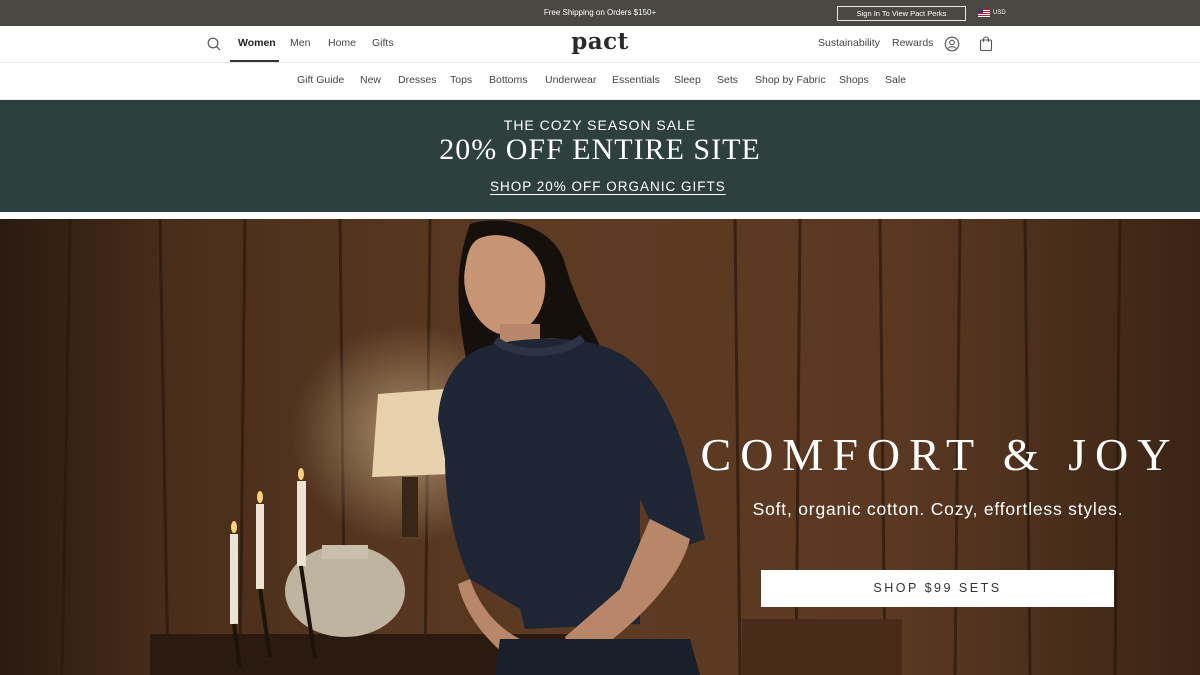 This screenshot has height=675, width=1200. What do you see at coordinates (461, 80) in the screenshot?
I see `subnav-tops: Tops` at bounding box center [461, 80].